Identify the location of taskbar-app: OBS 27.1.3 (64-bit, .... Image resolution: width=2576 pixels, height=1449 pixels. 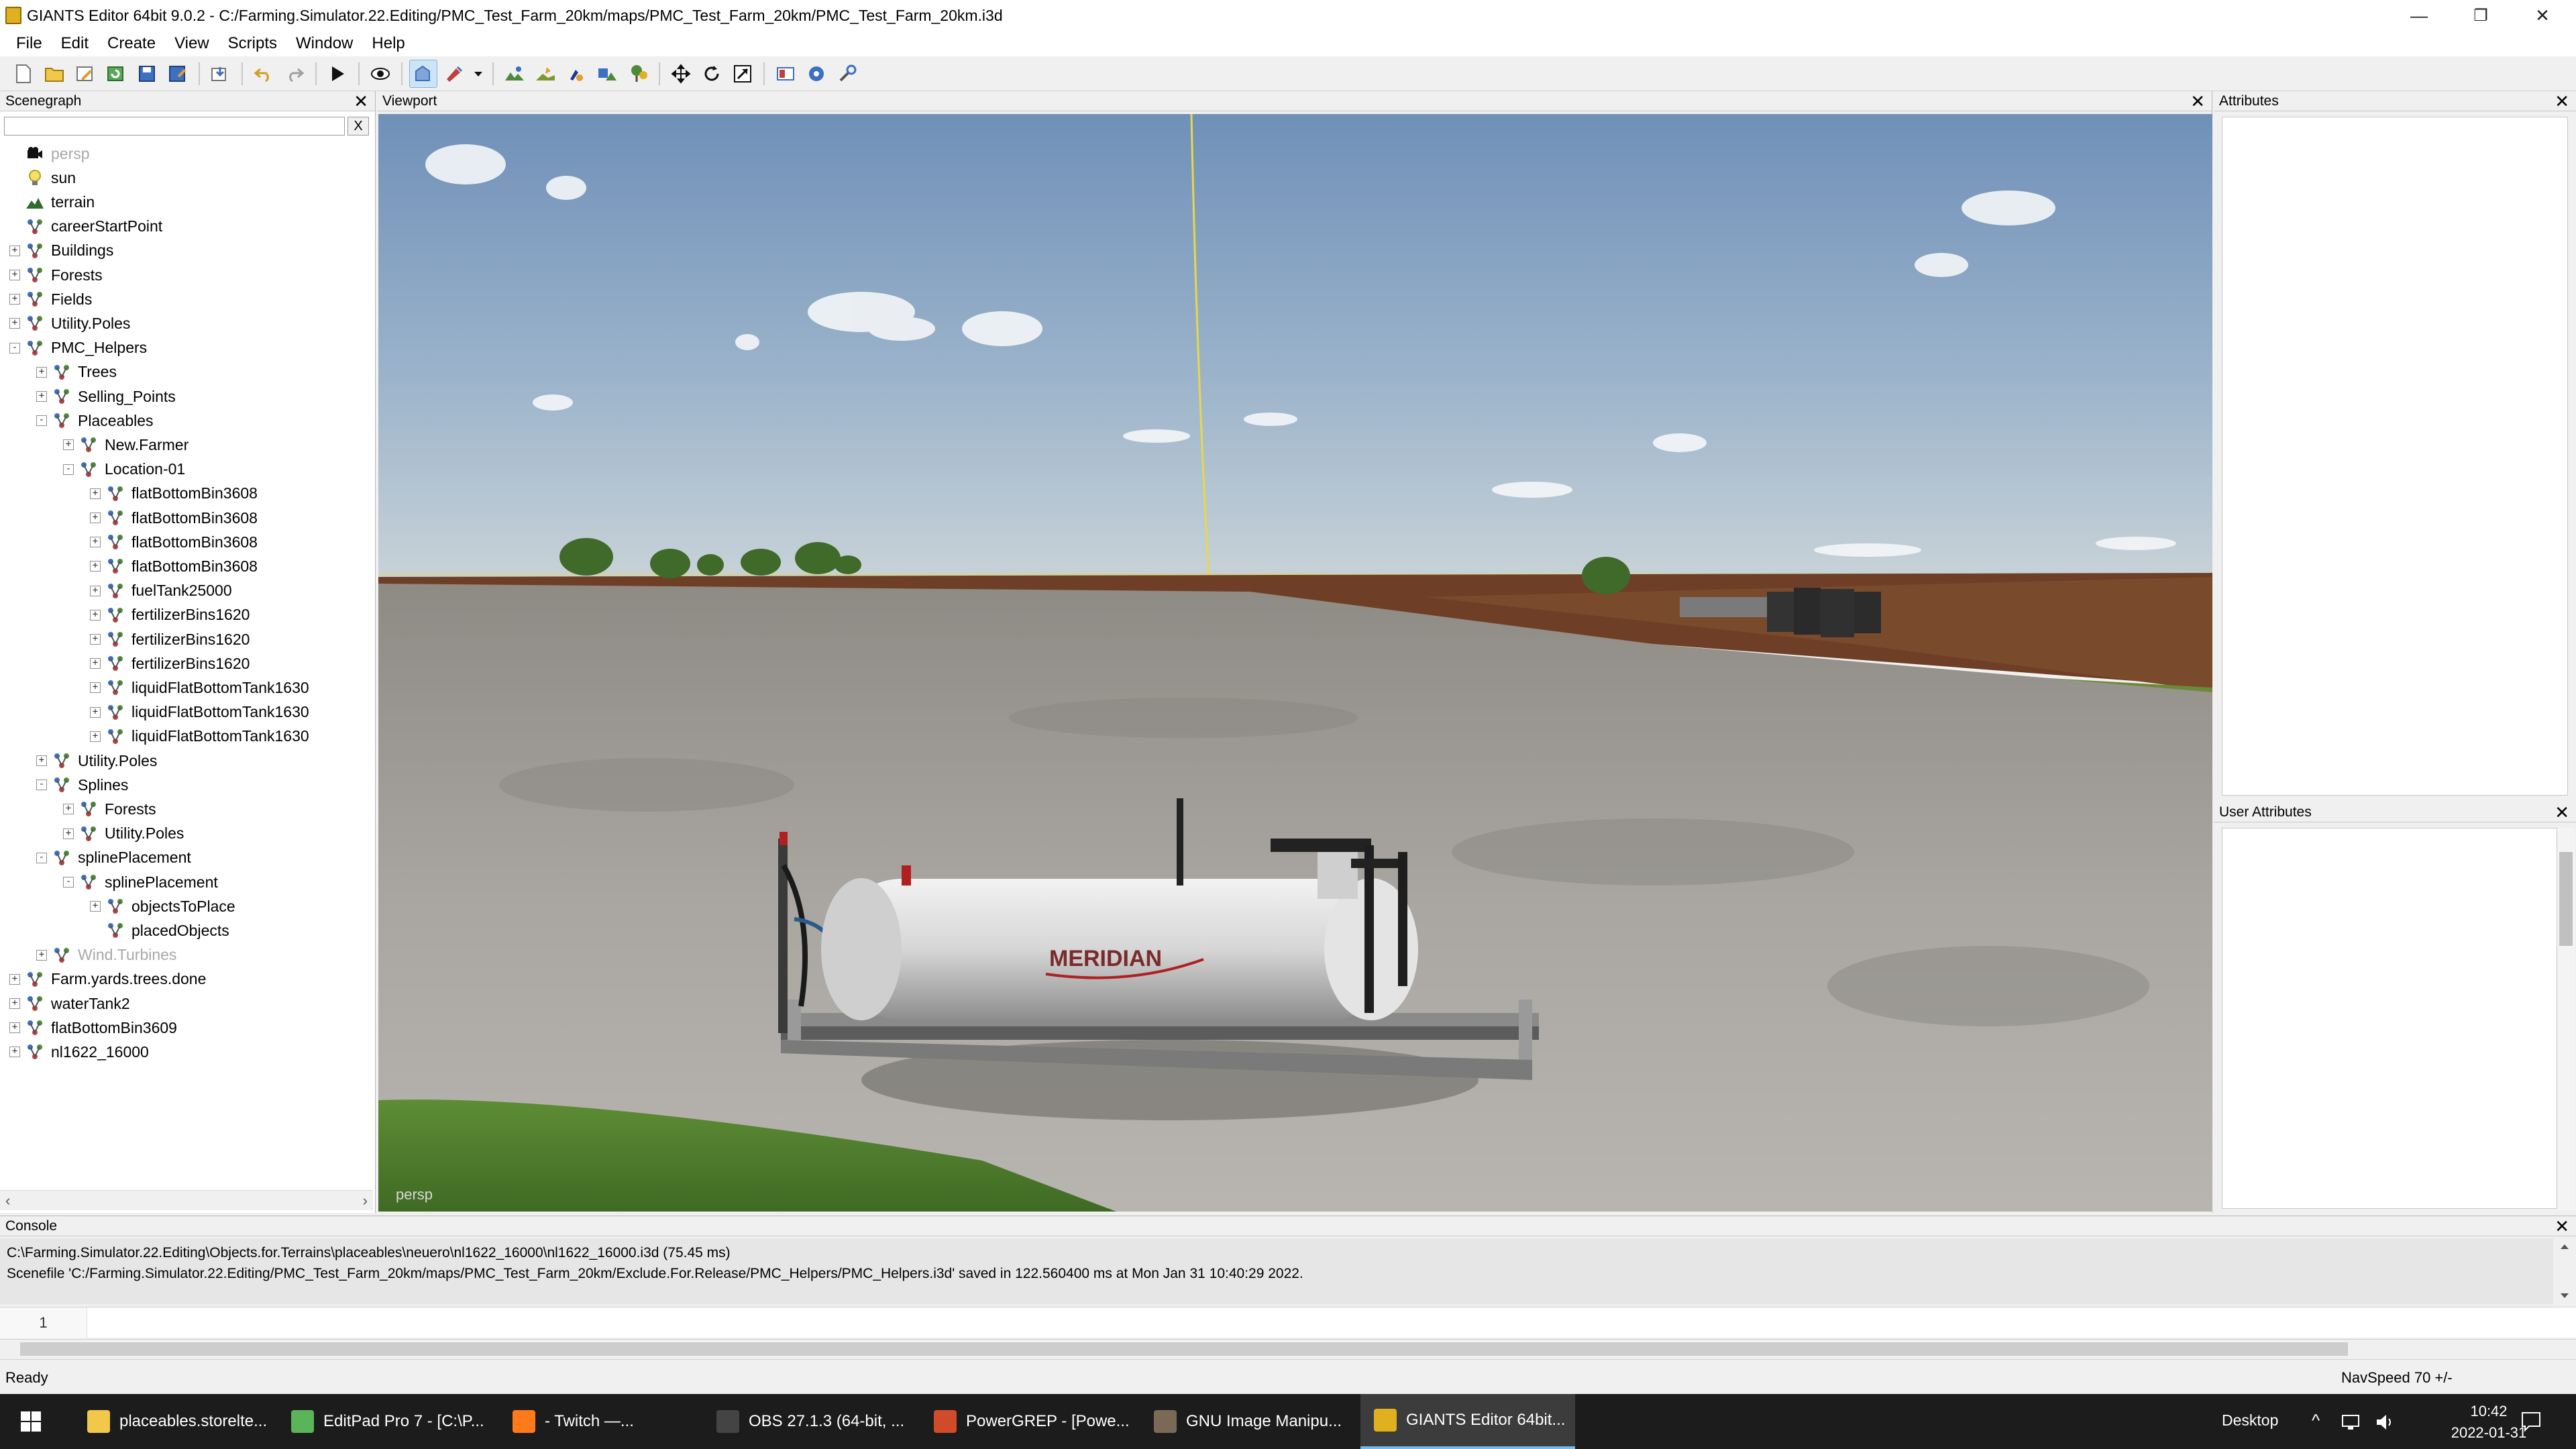
(810, 1421).